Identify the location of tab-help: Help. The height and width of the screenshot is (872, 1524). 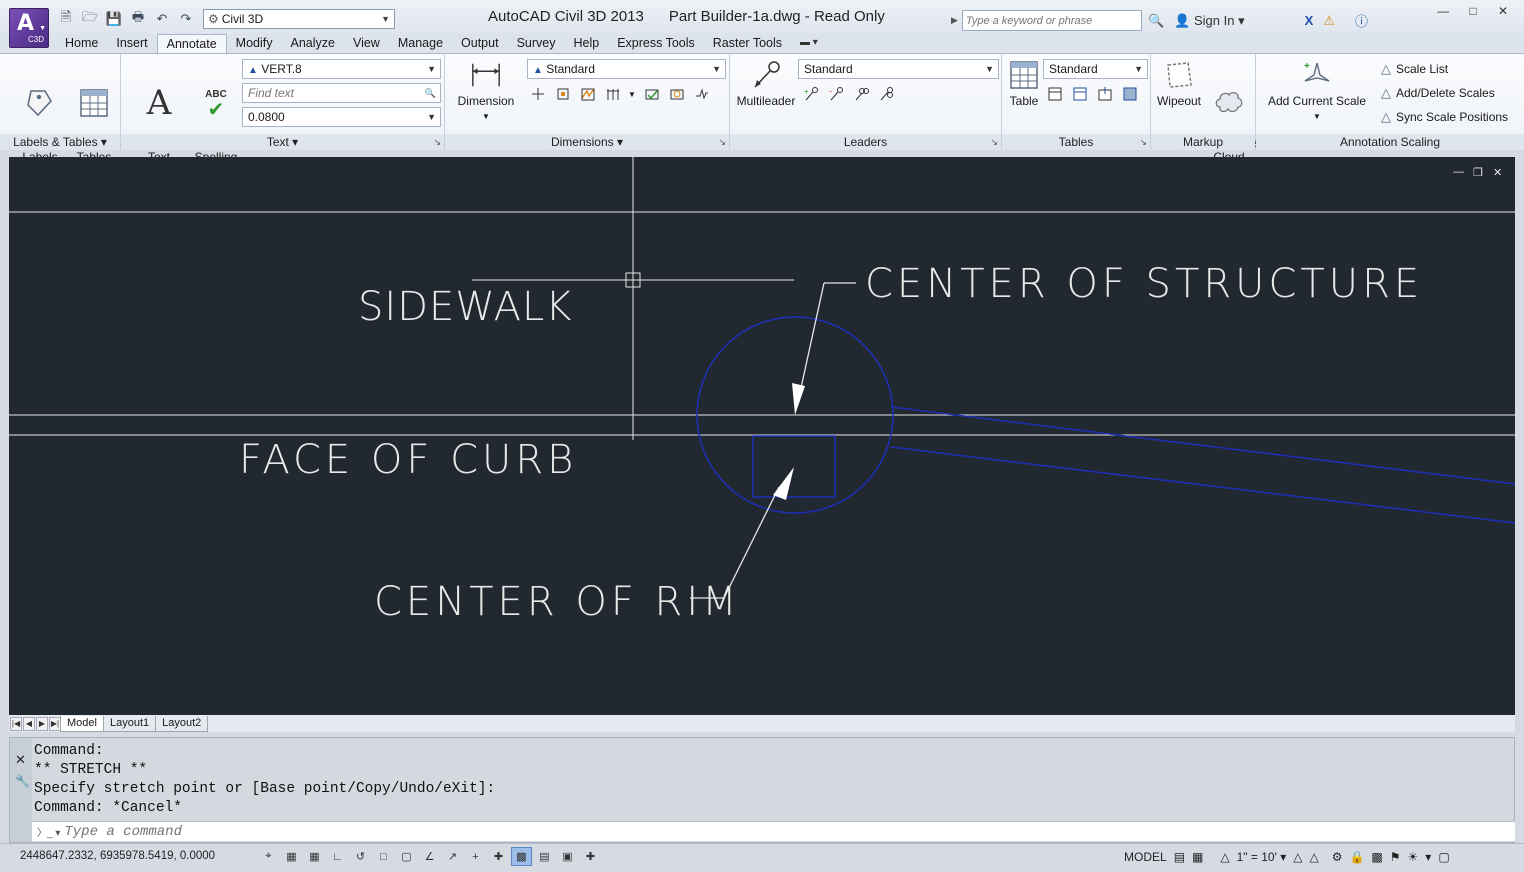
(586, 43).